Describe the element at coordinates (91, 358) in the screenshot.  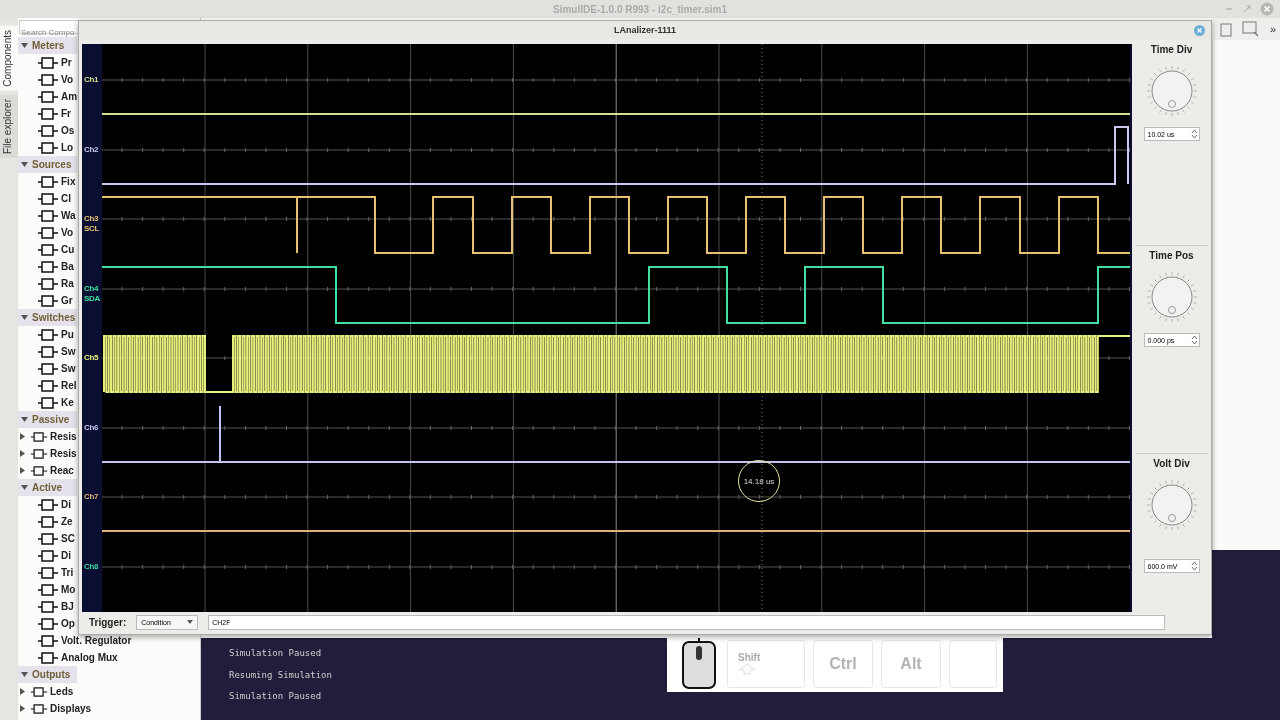
I see `channel-label: Ch5` at that location.